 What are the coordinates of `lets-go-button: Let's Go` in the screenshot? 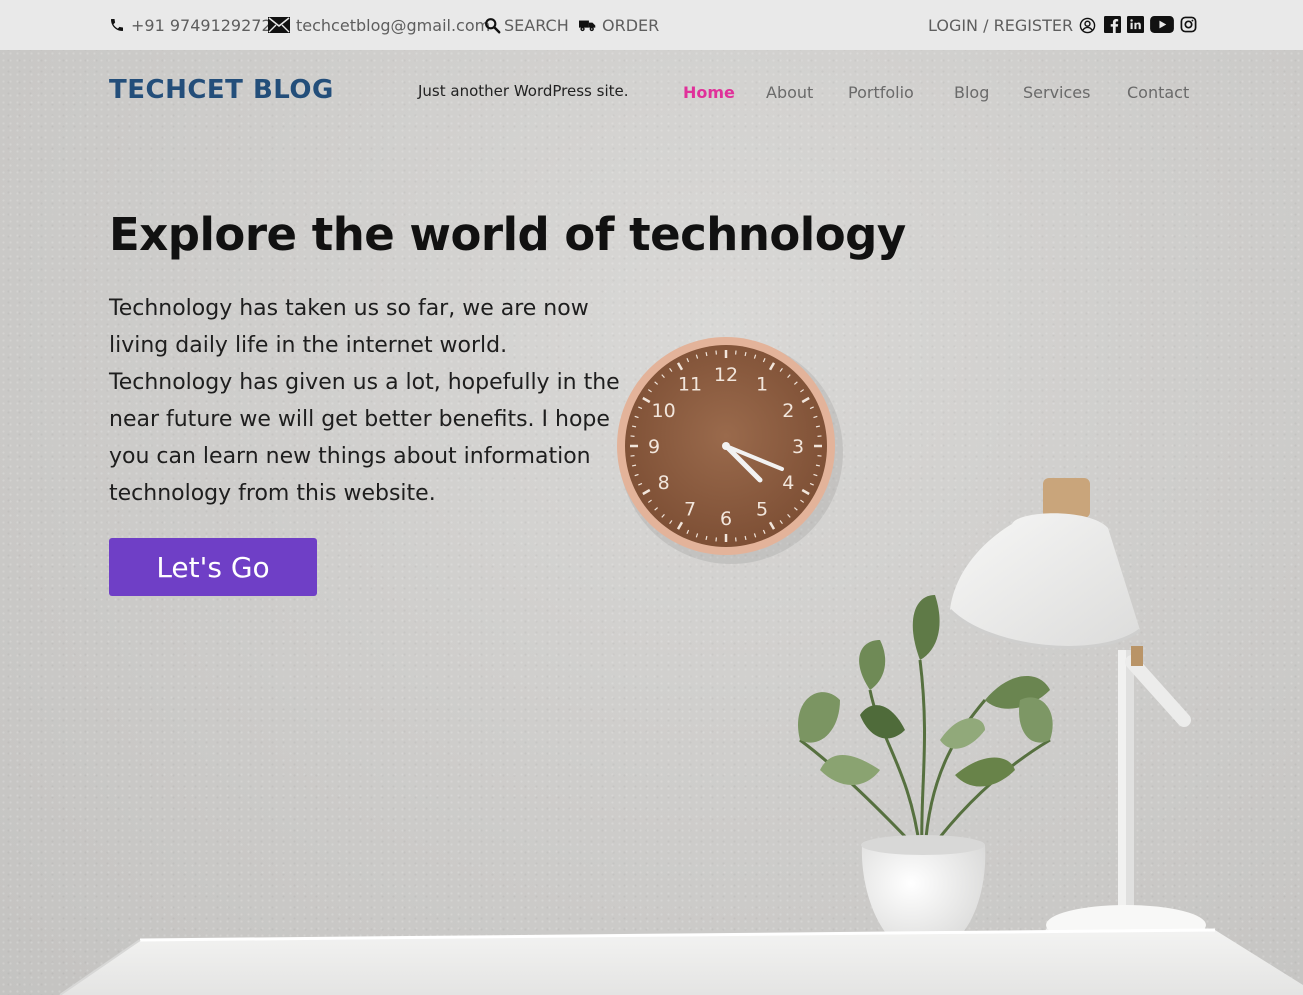 It's located at (213, 567).